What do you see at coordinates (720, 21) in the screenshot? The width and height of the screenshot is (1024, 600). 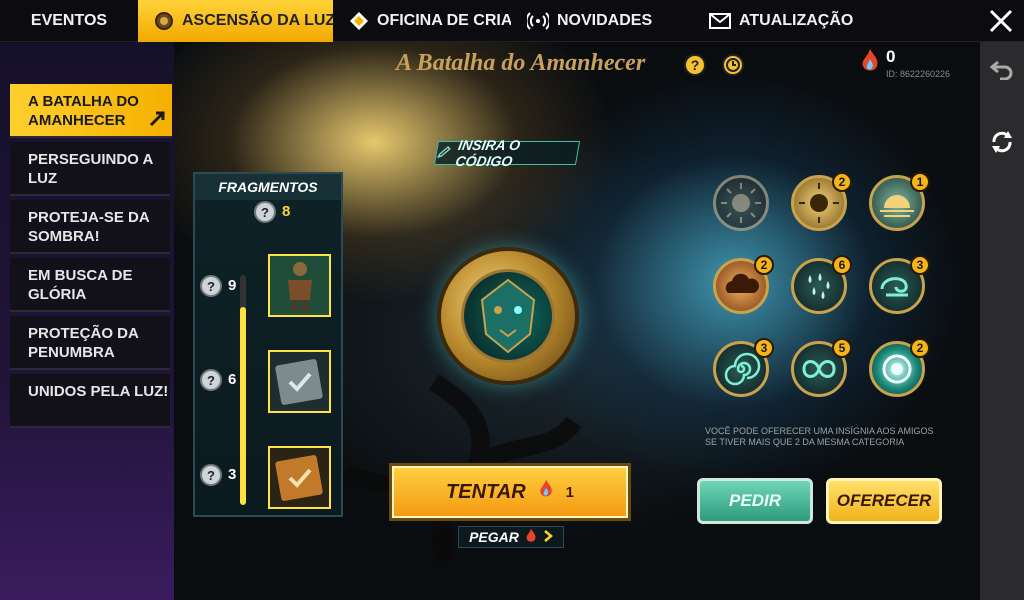 I see `mail-icon` at bounding box center [720, 21].